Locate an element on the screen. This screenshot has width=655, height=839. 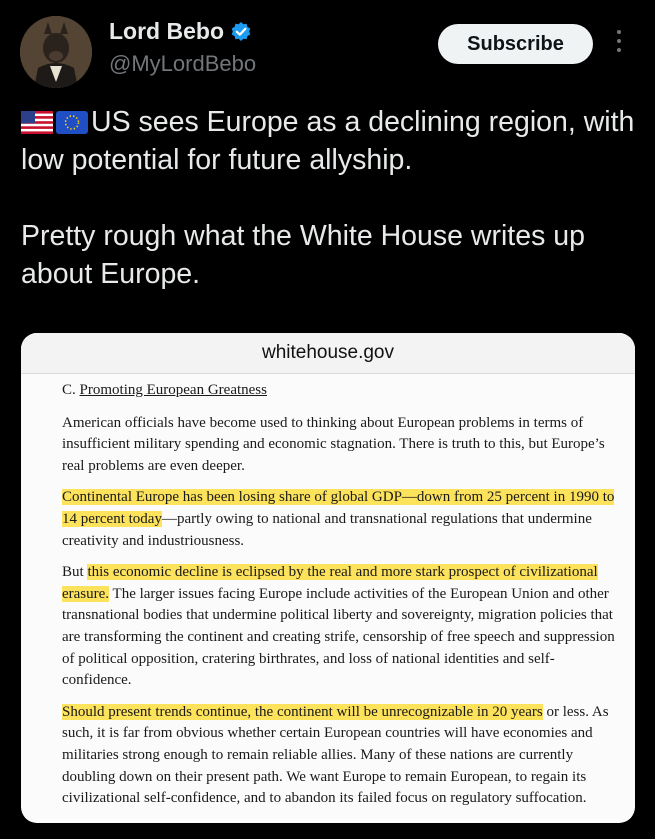
section-heading: C. Promoting European Greatness is located at coordinates (164, 390).